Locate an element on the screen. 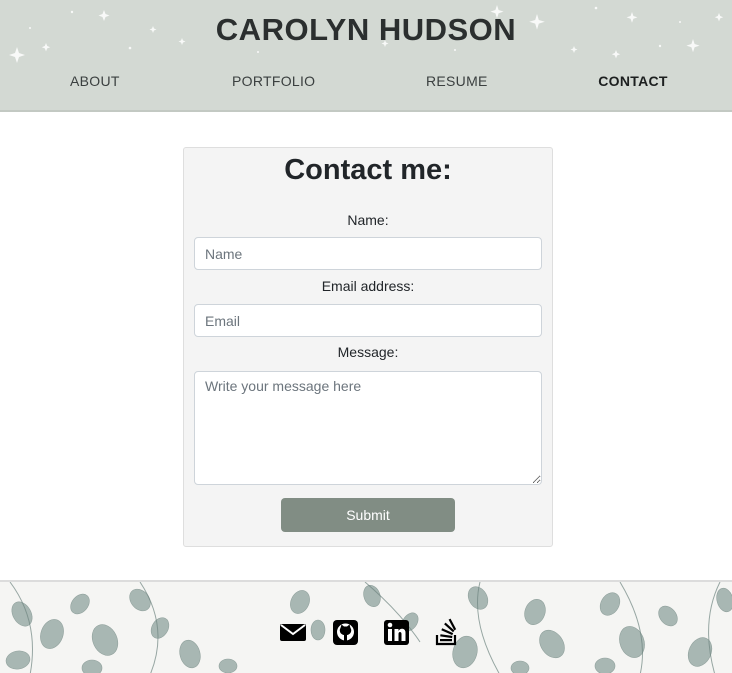 The image size is (732, 673). name-label: Name: is located at coordinates (368, 220).